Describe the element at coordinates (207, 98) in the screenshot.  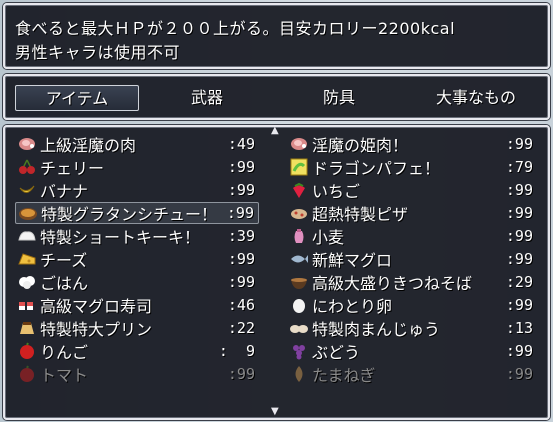
I see `tab-weapons: 武器` at that location.